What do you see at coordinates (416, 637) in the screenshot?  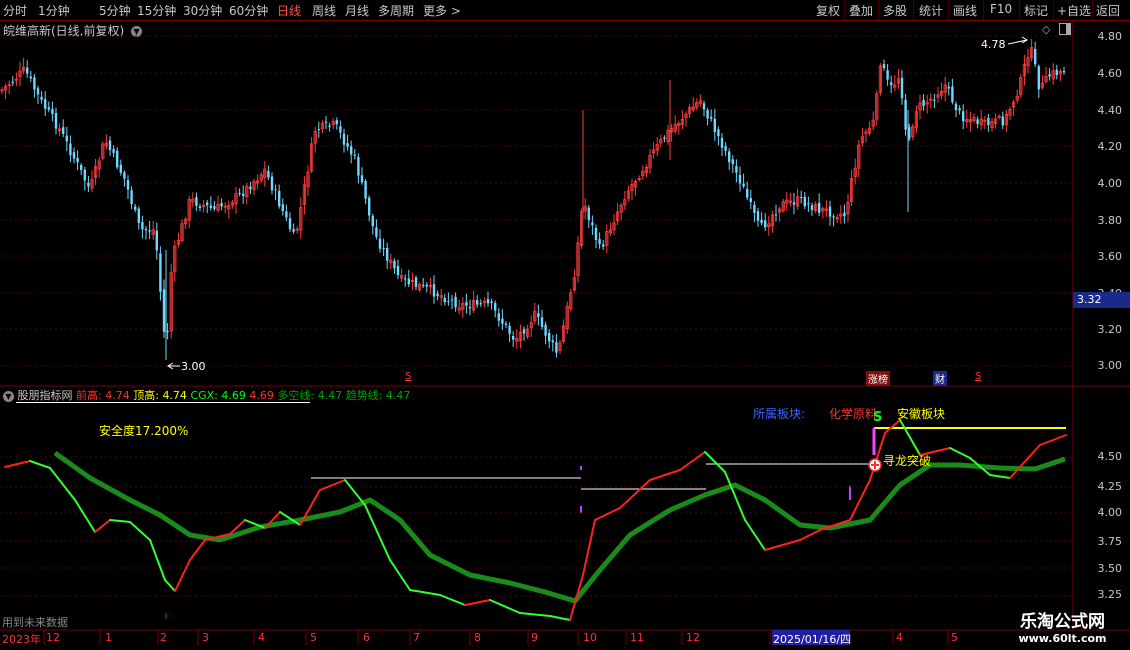 I see `time-label: 7` at bounding box center [416, 637].